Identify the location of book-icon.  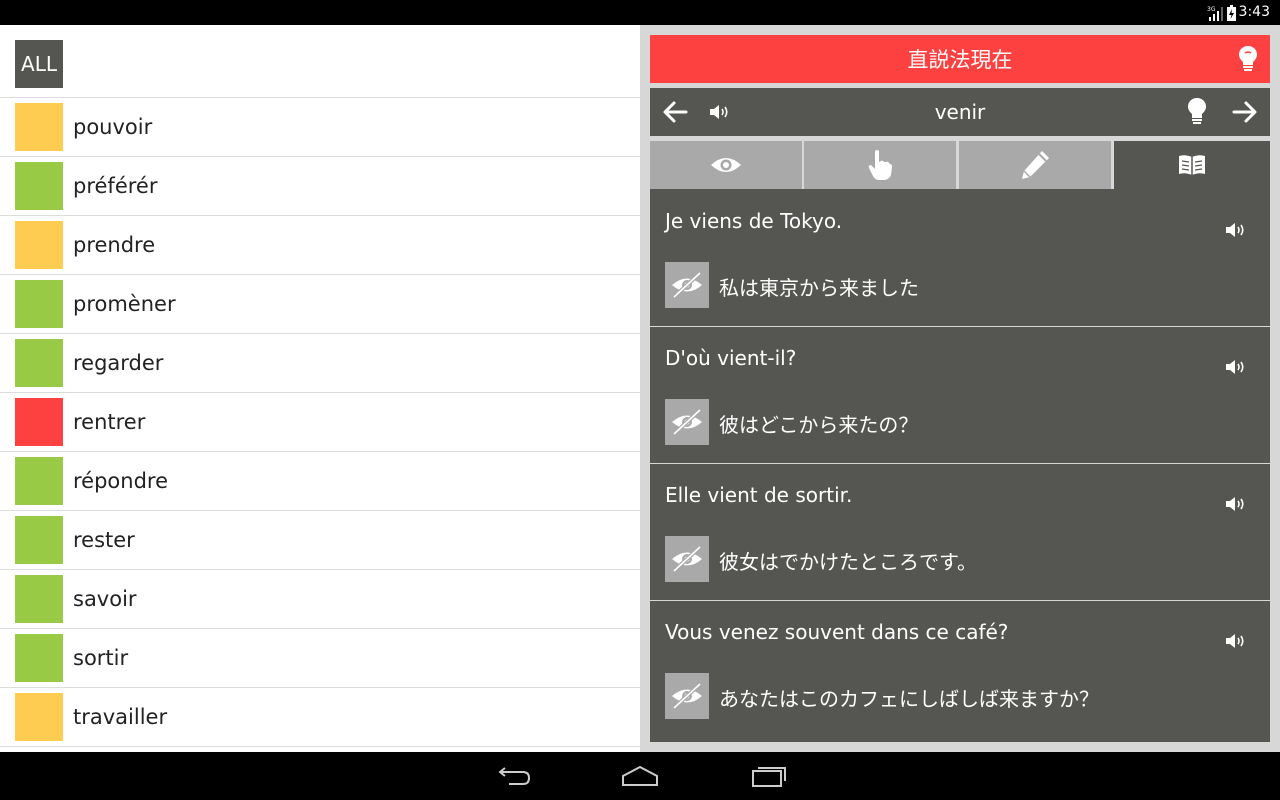
(1192, 165).